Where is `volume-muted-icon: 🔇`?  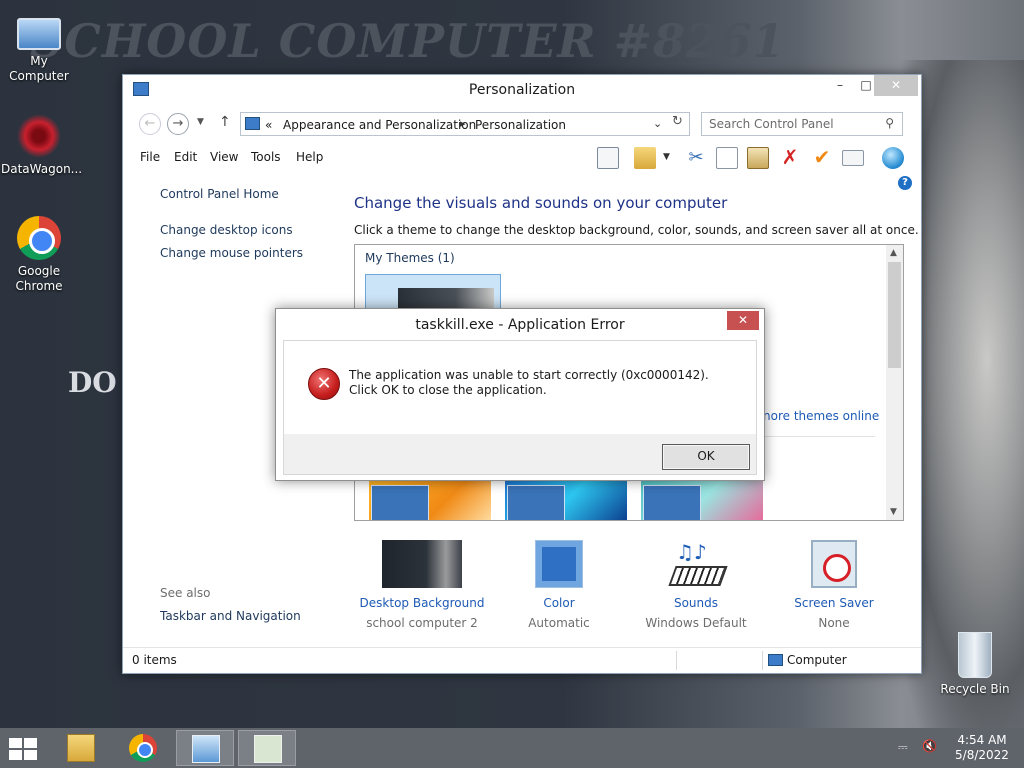
volume-muted-icon: 🔇 is located at coordinates (929, 746).